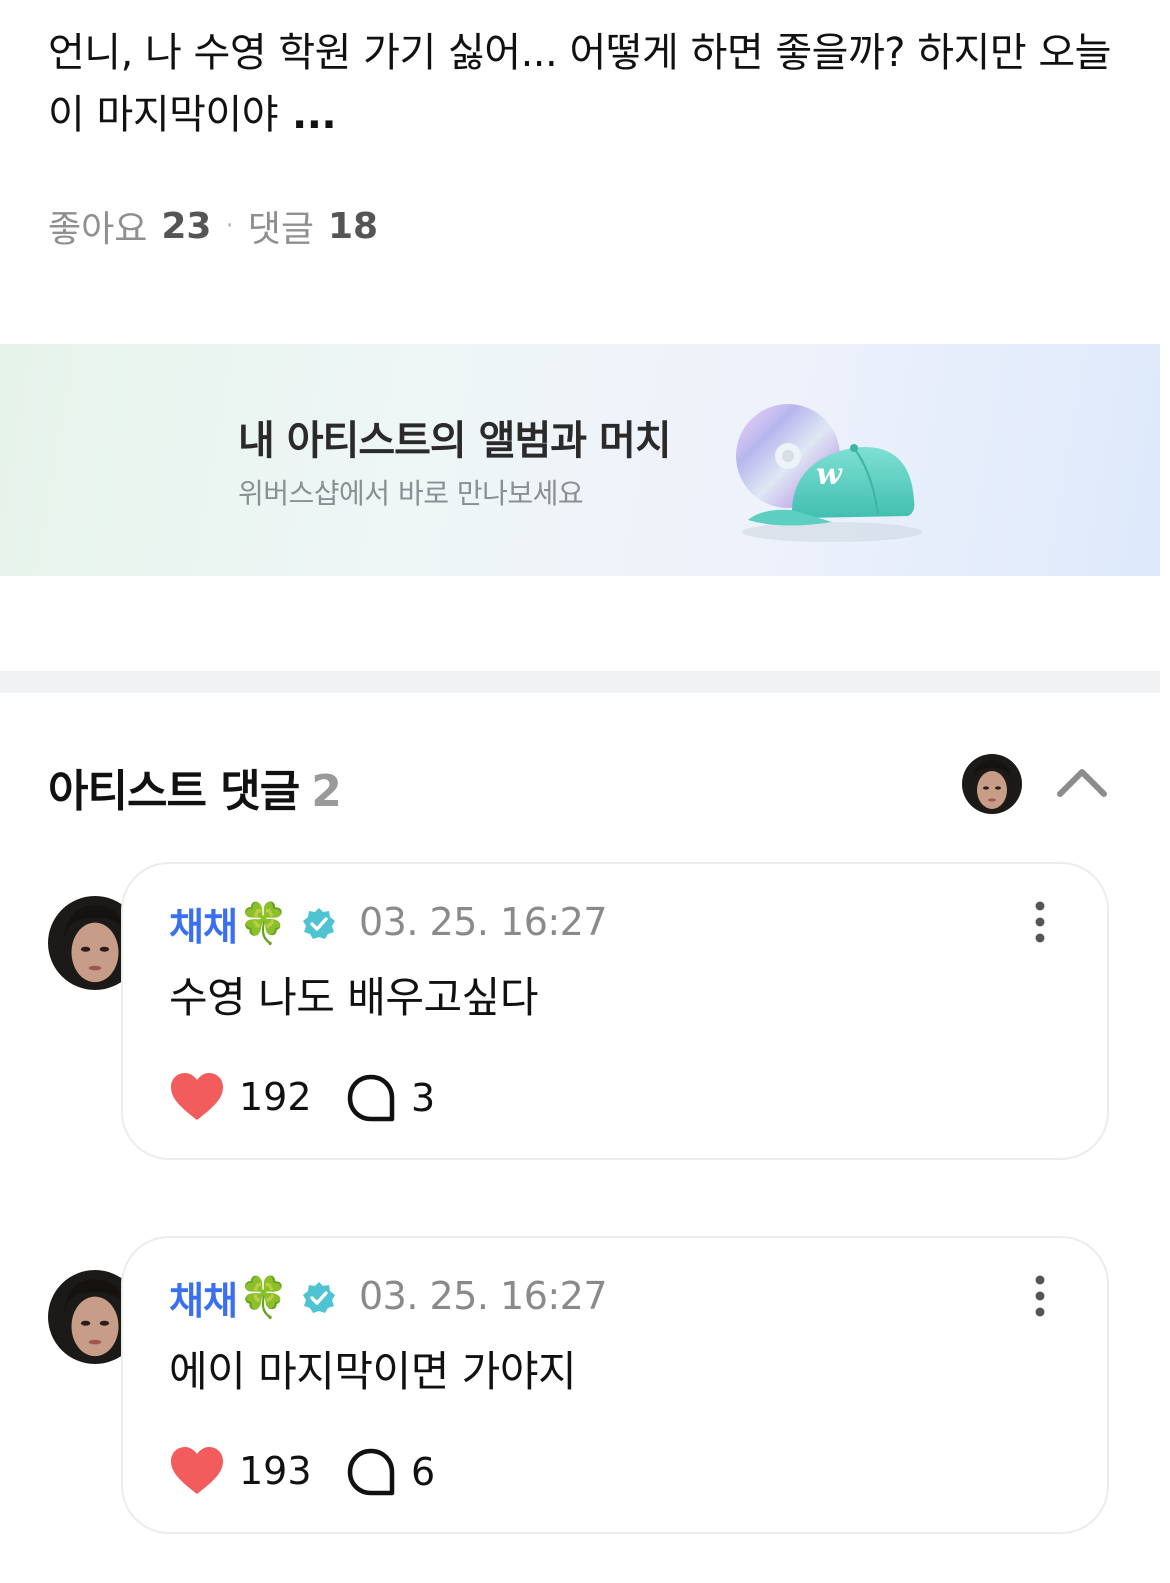  Describe the element at coordinates (423, 1472) in the screenshot. I see `reply-count: 6` at that location.